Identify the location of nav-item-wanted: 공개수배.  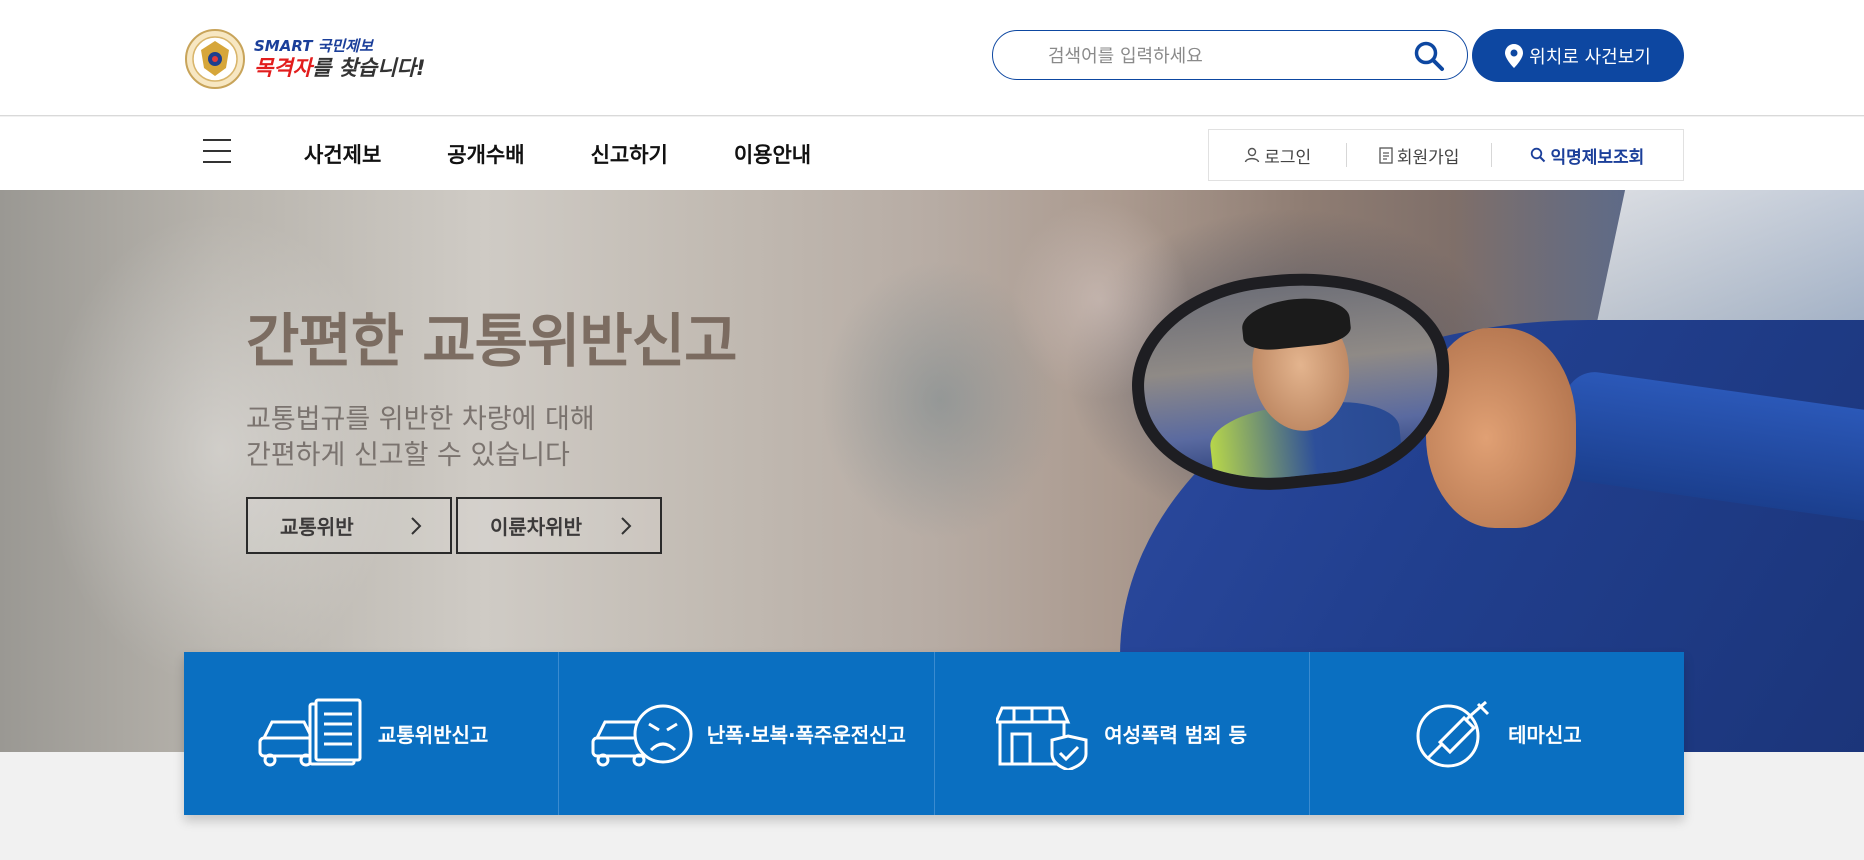
(485, 154).